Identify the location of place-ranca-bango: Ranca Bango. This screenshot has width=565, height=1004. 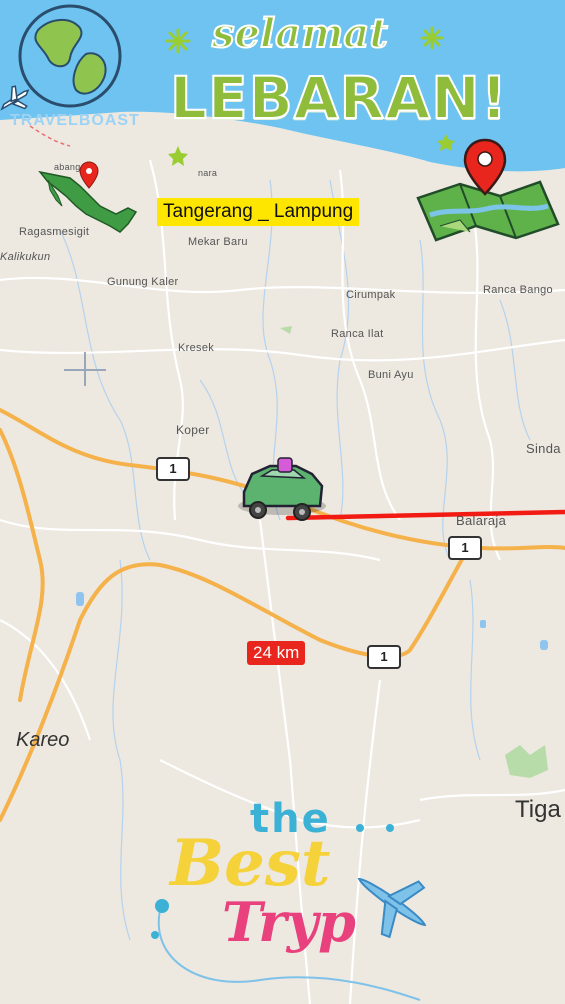
(518, 290).